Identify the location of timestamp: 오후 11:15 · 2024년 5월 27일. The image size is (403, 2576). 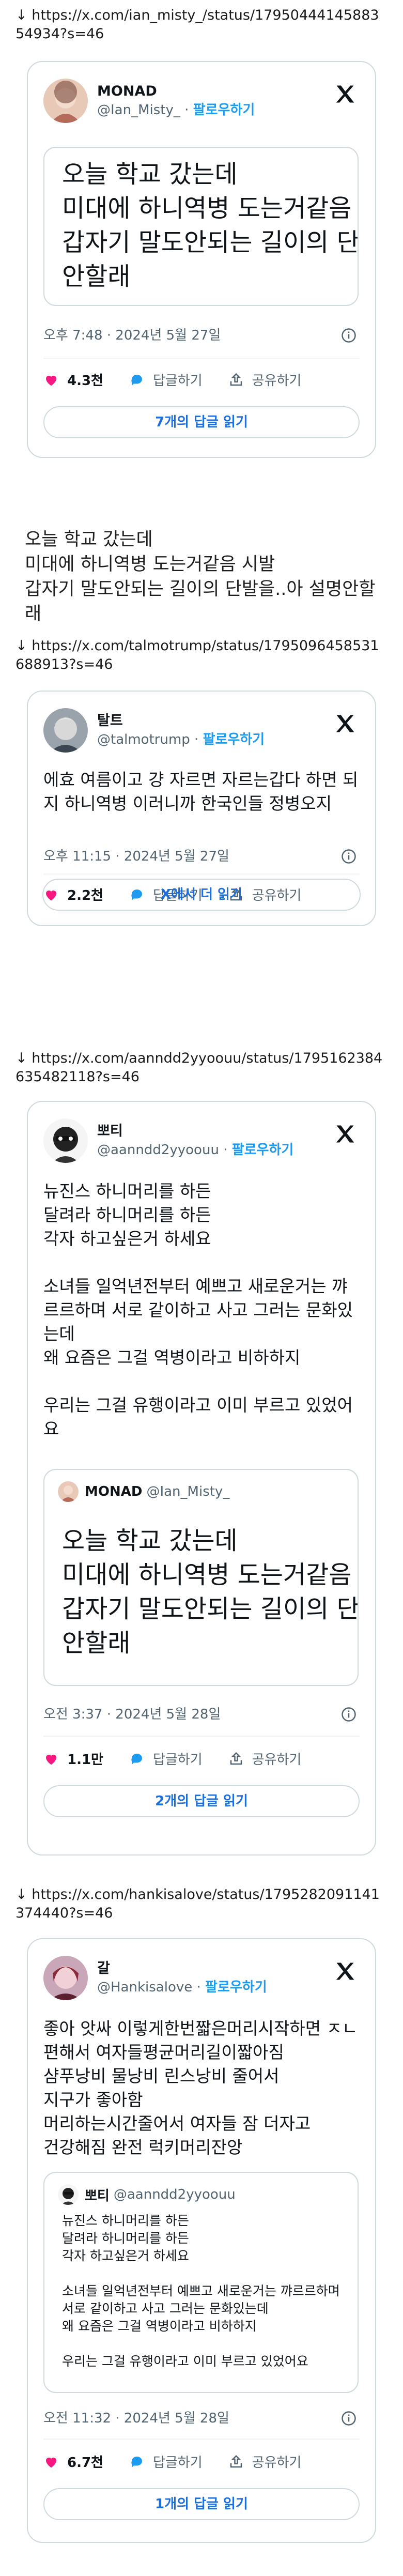
(136, 856).